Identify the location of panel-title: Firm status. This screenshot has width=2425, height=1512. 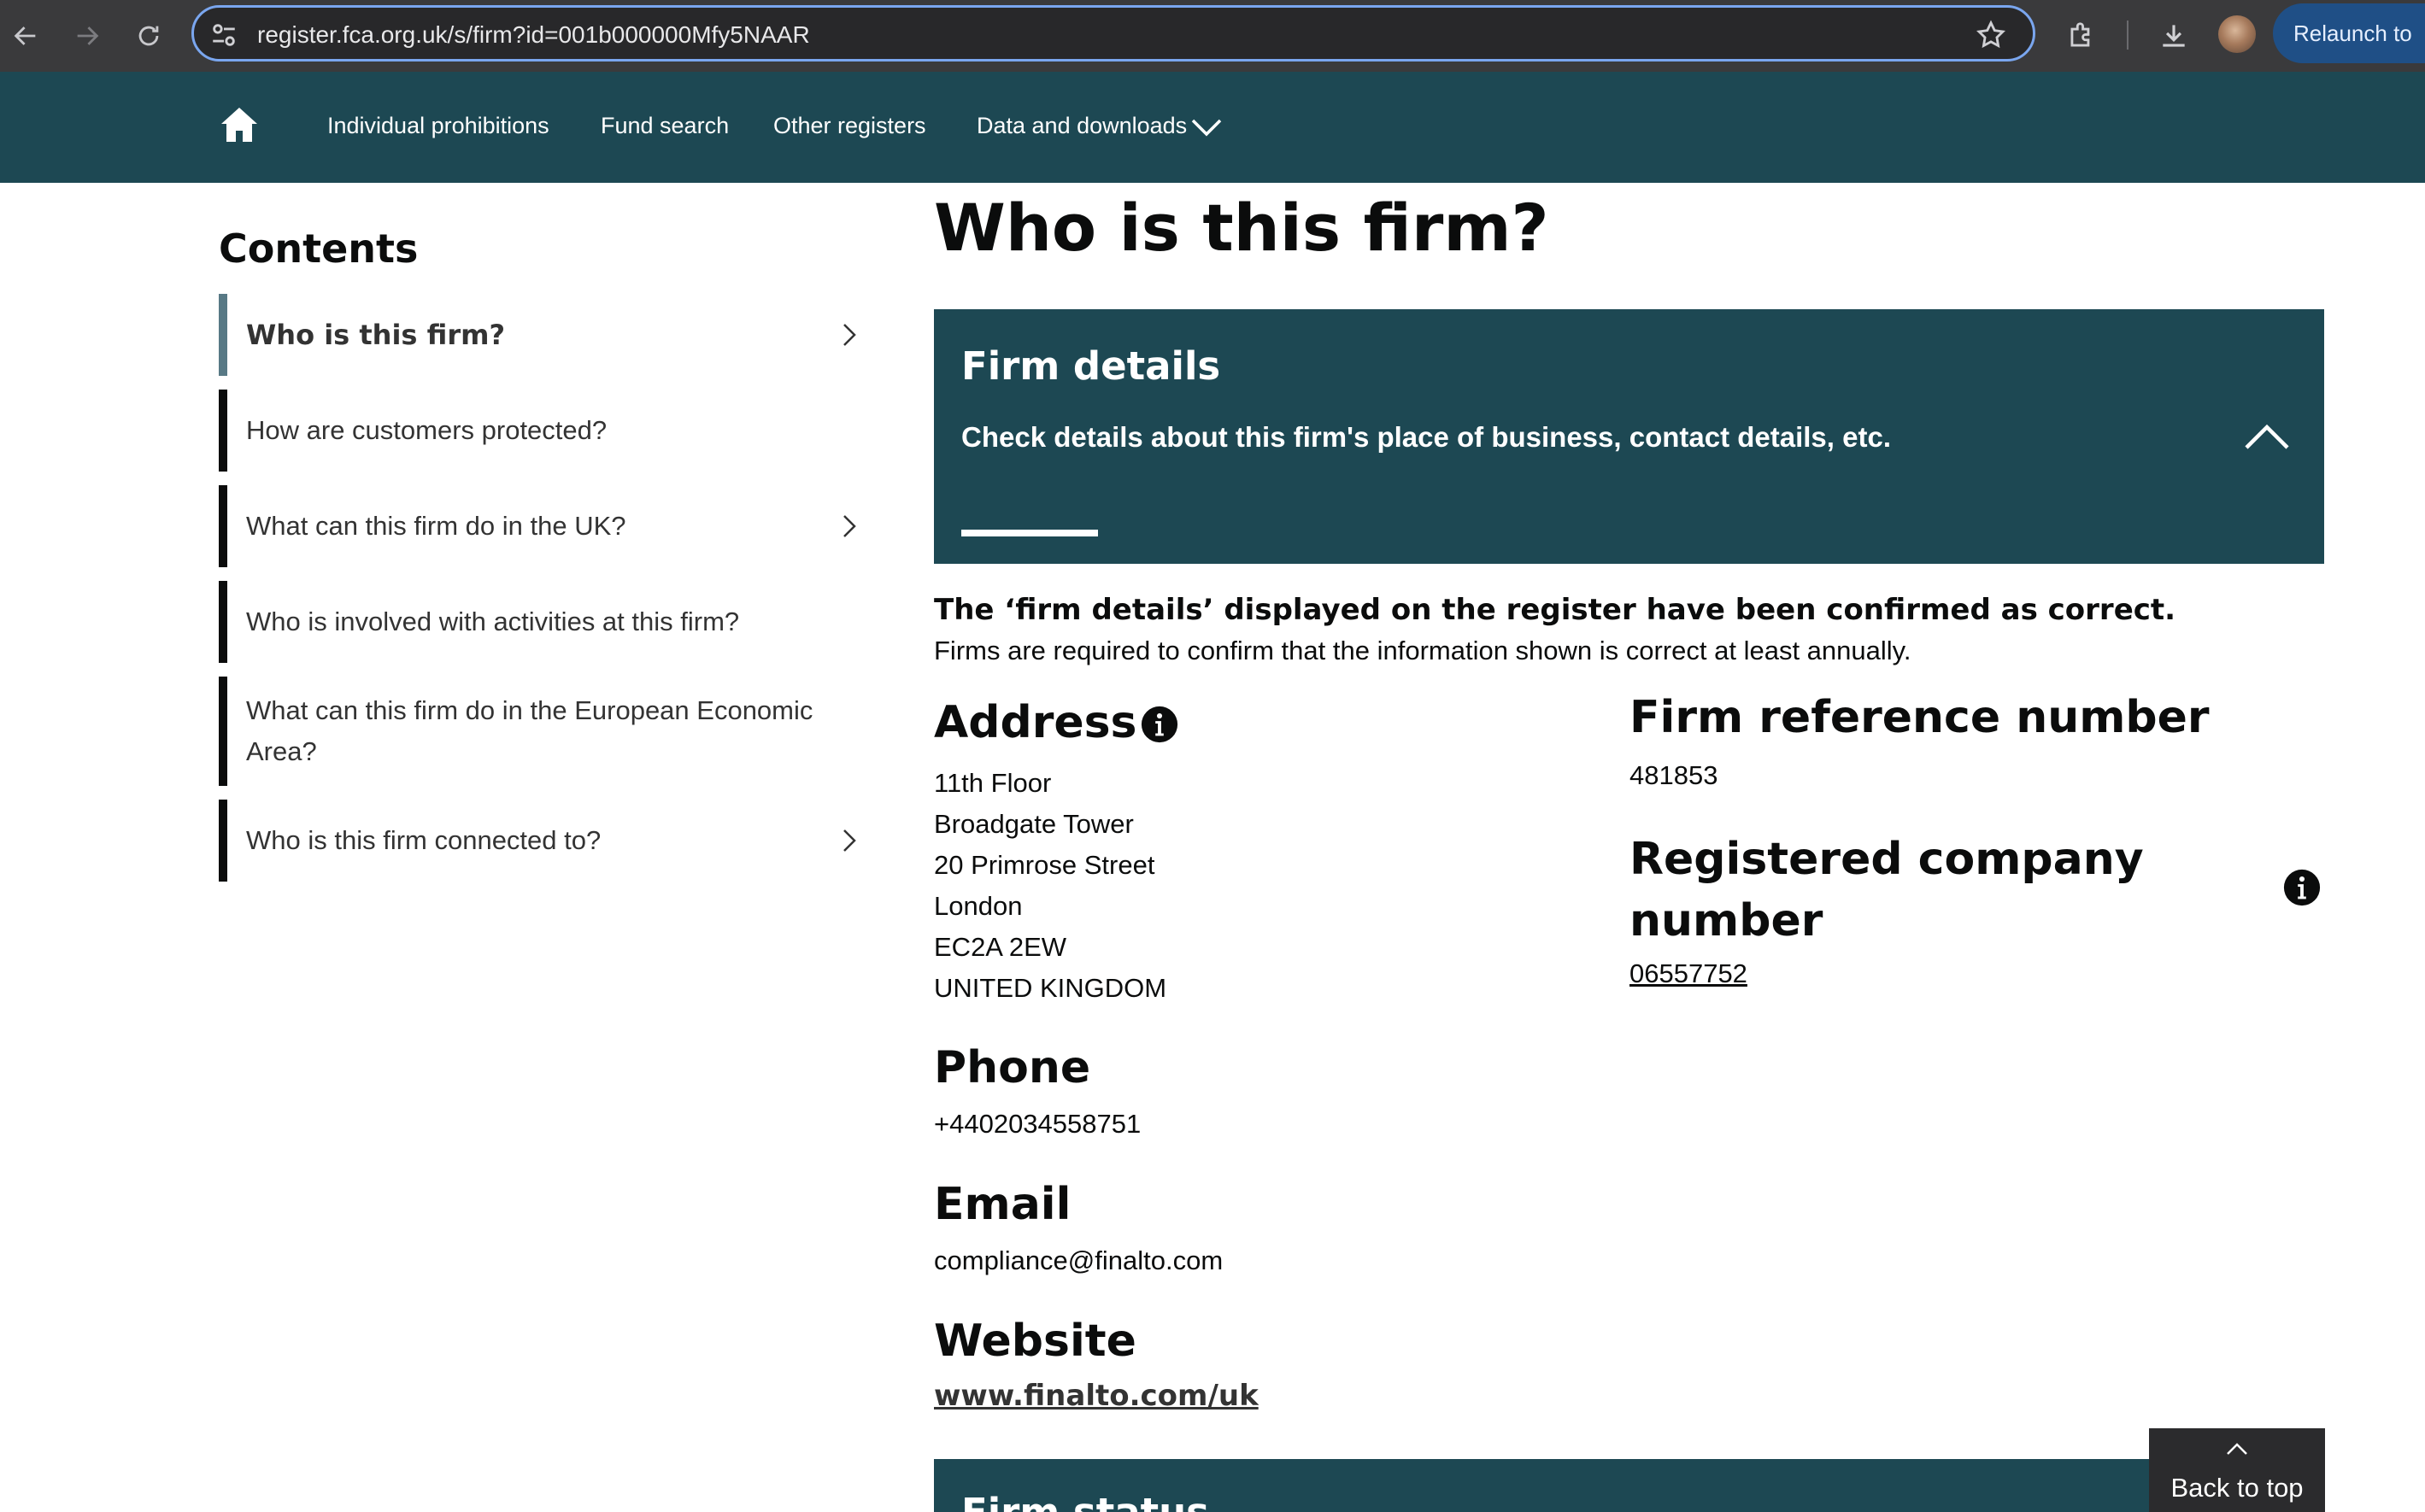
(1085, 1501).